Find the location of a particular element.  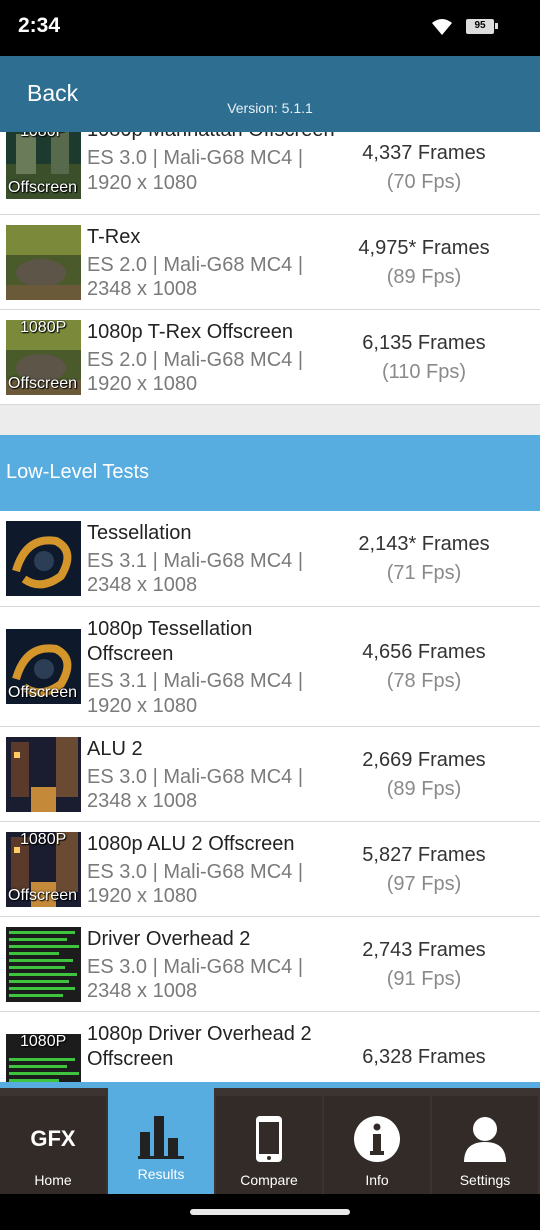

test-title: ALU 2 is located at coordinates (115, 749).